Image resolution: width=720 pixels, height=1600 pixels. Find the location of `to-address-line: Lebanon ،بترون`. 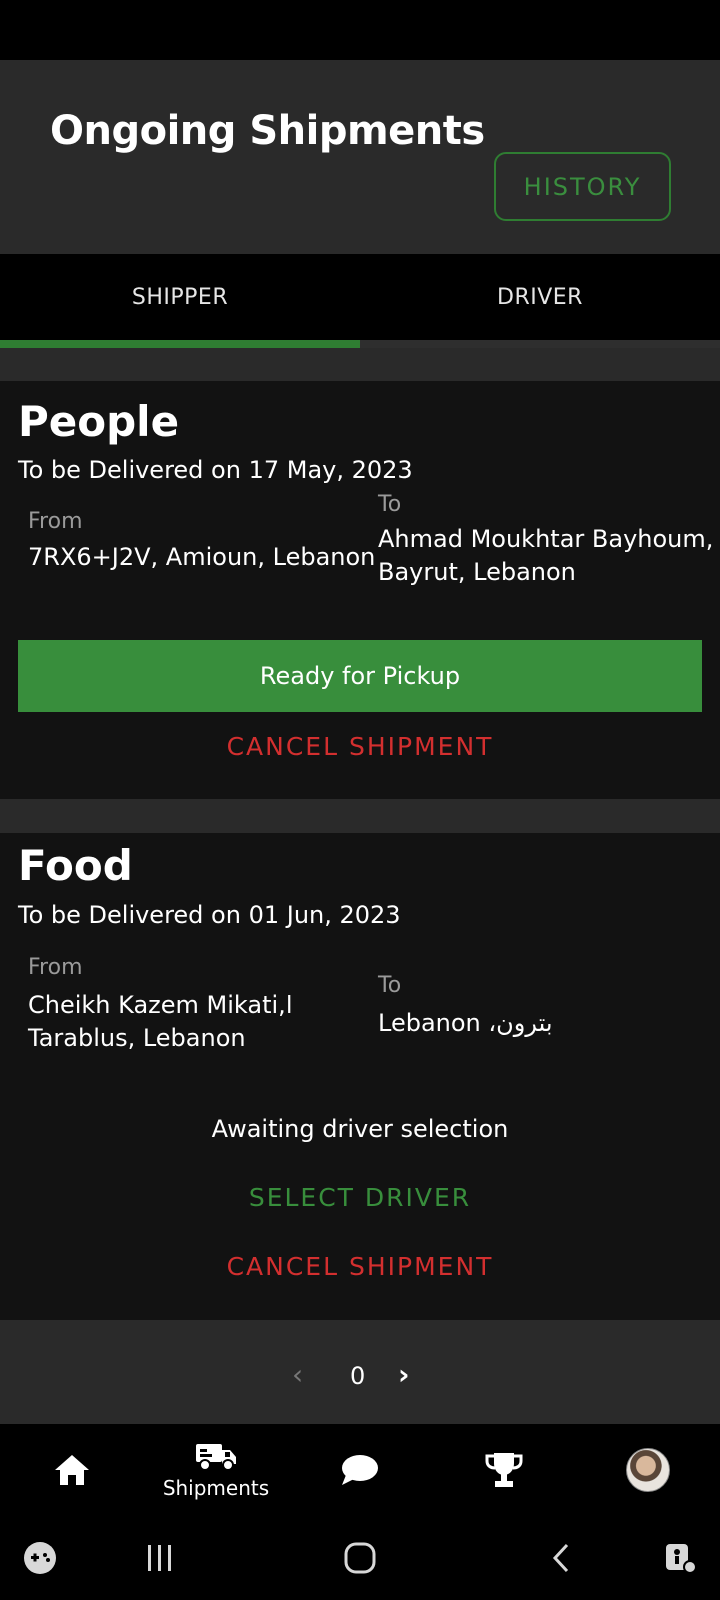

to-address-line: Lebanon ،بترون is located at coordinates (465, 1023).